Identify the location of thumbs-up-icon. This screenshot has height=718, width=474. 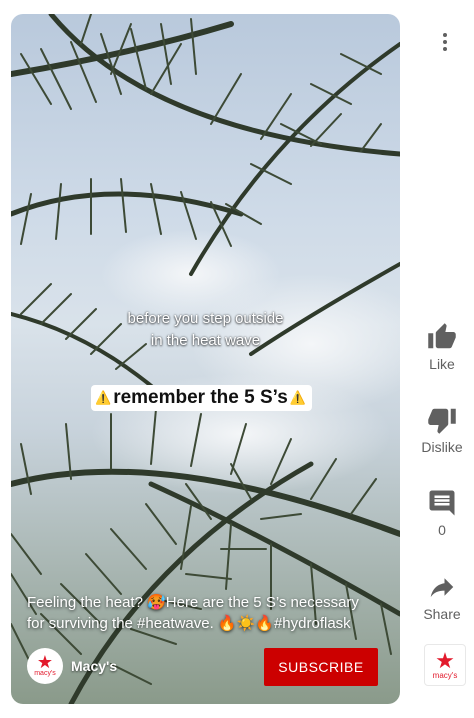
(442, 336).